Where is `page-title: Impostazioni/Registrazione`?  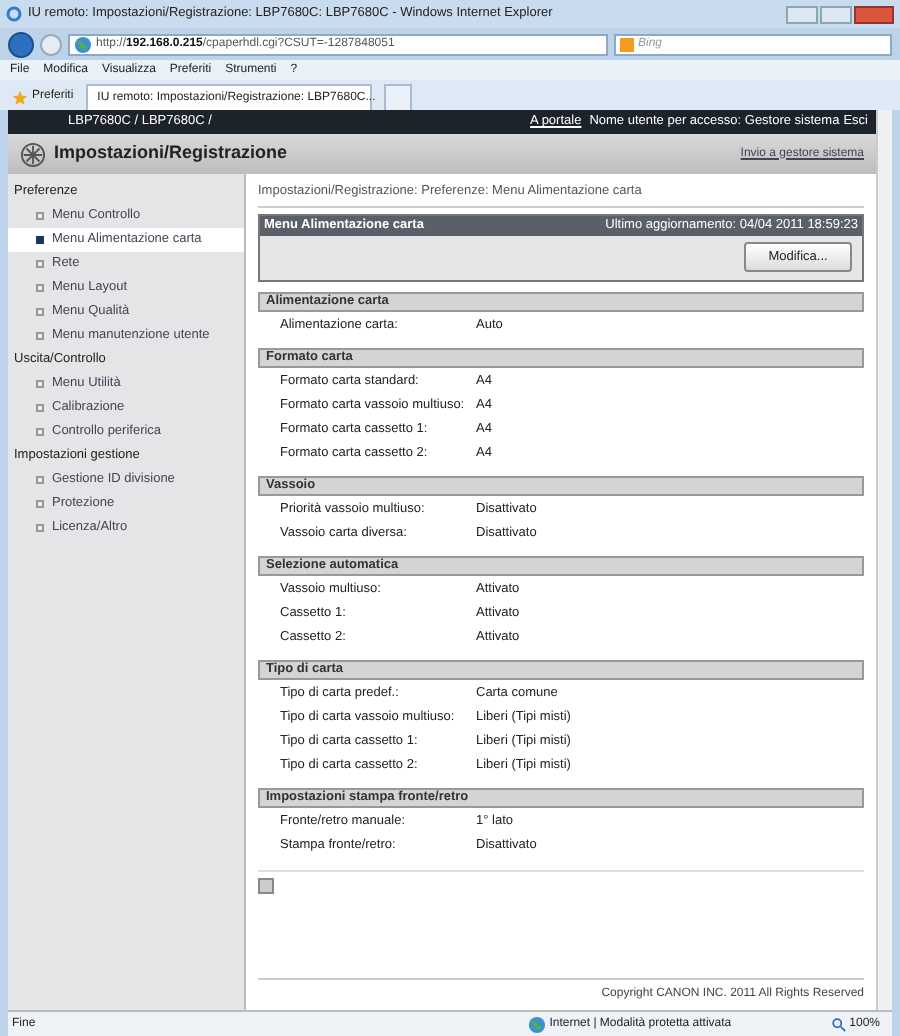
page-title: Impostazioni/Registrazione is located at coordinates (171, 153).